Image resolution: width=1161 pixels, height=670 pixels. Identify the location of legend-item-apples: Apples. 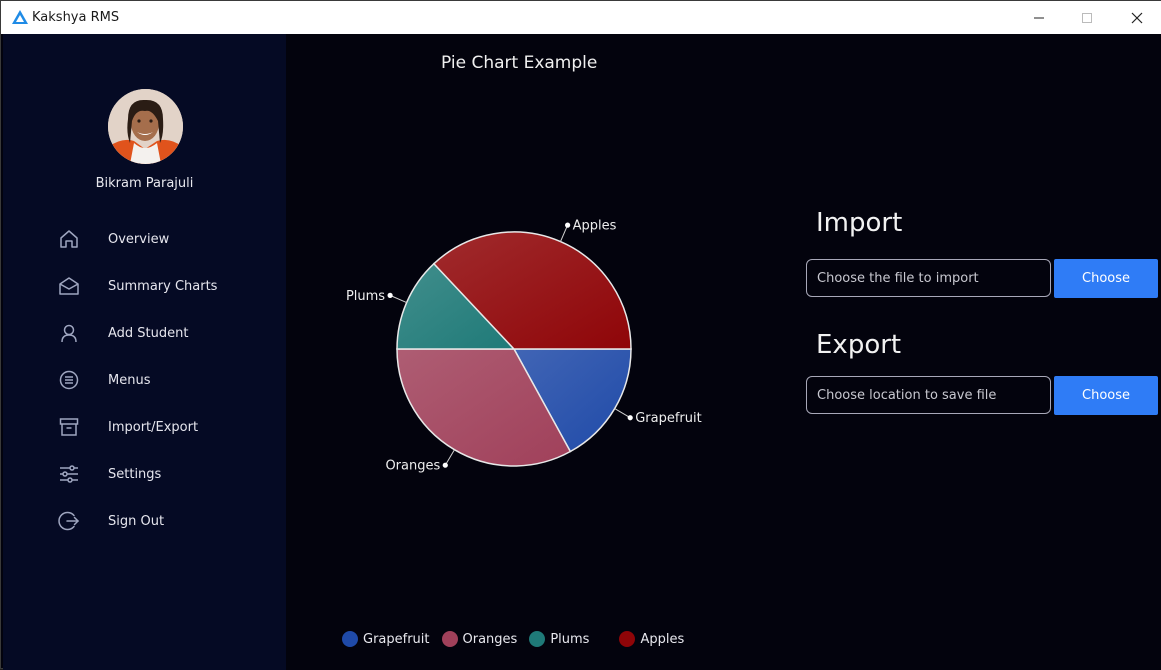
(651, 639).